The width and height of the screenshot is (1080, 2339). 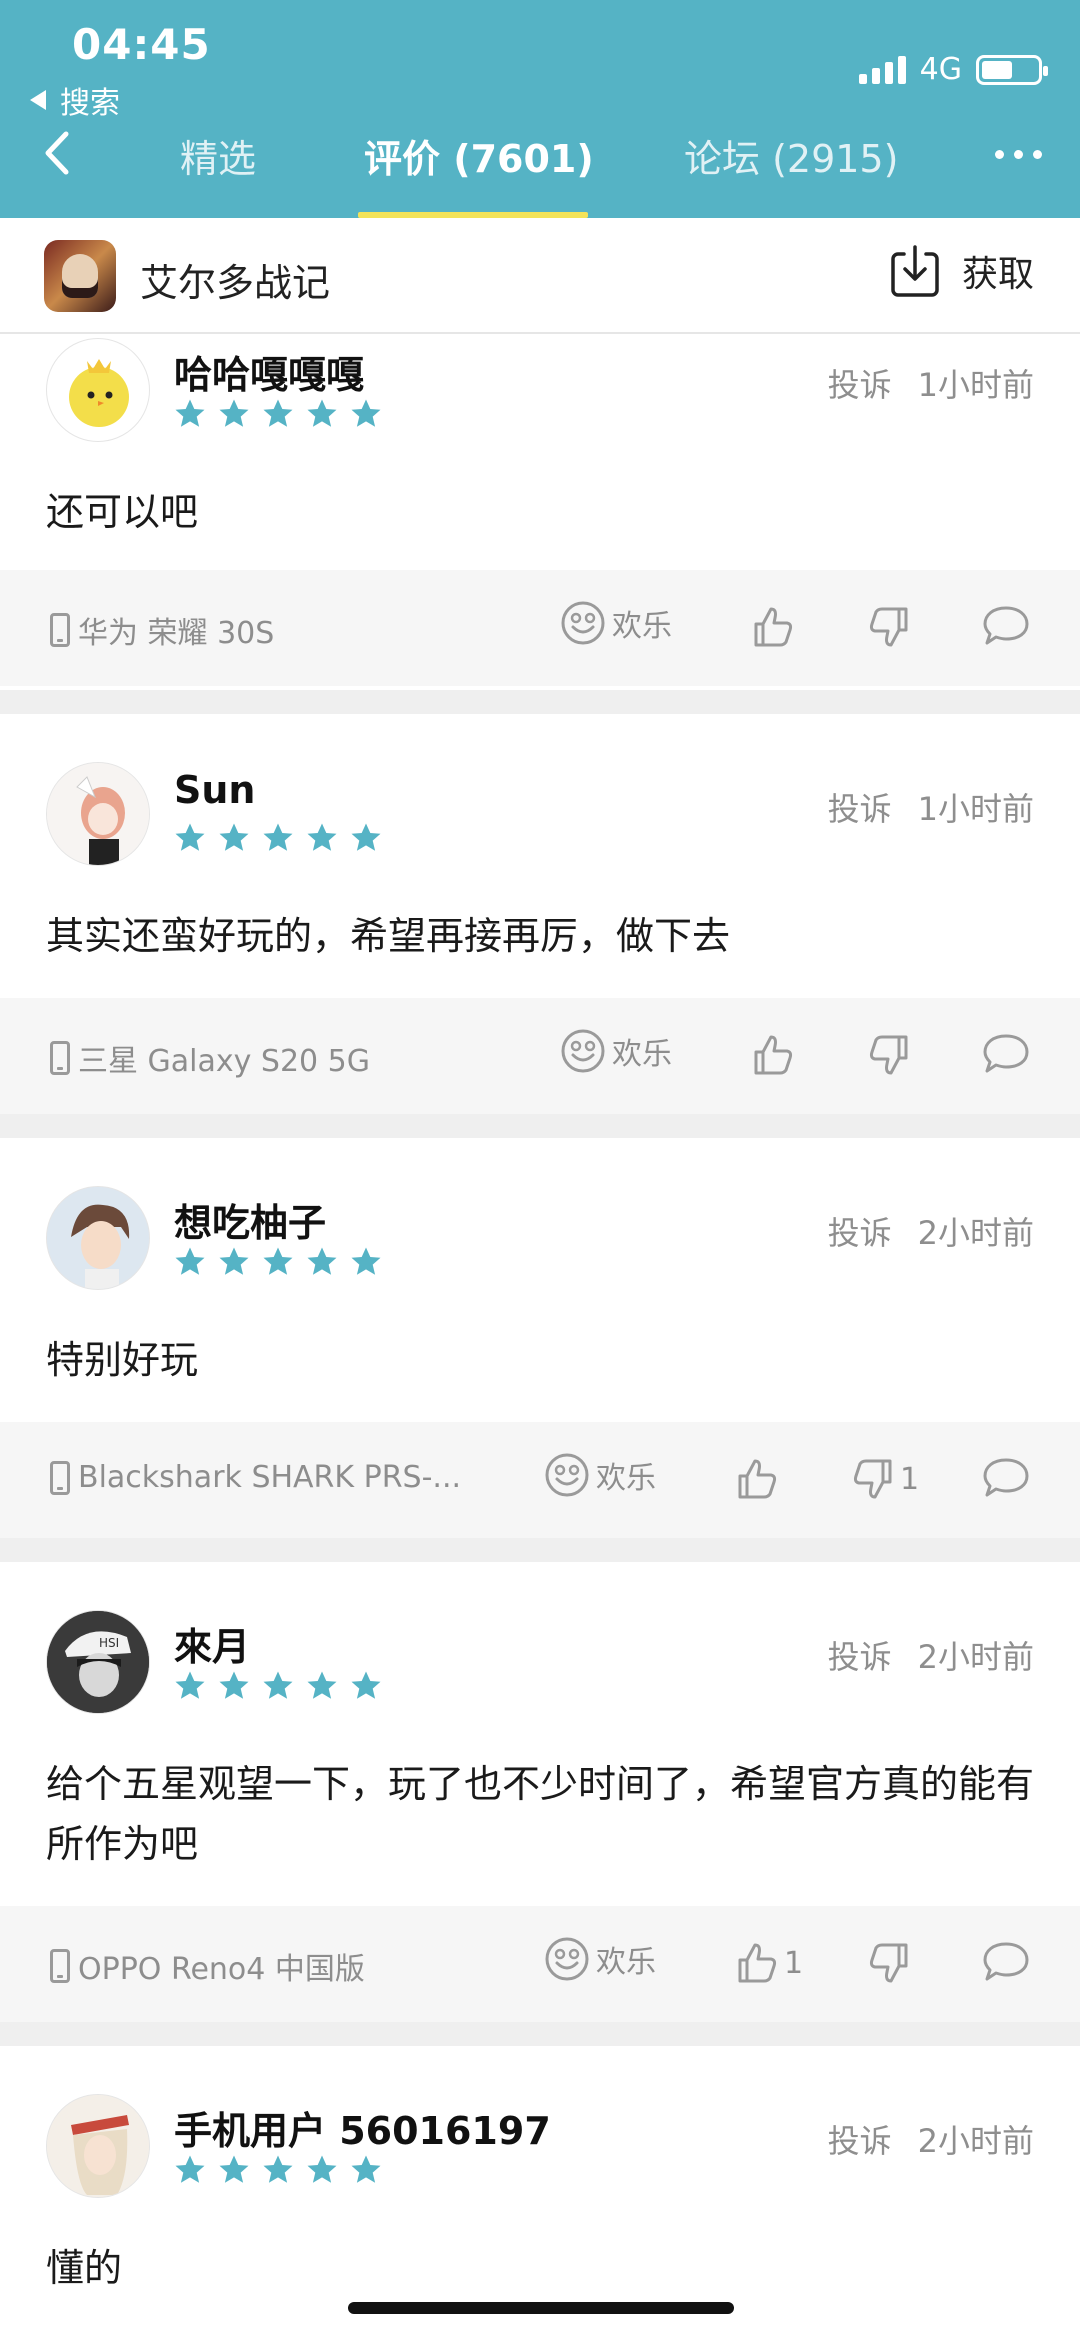 I want to click on tab-featured: 精选, so click(x=218, y=155).